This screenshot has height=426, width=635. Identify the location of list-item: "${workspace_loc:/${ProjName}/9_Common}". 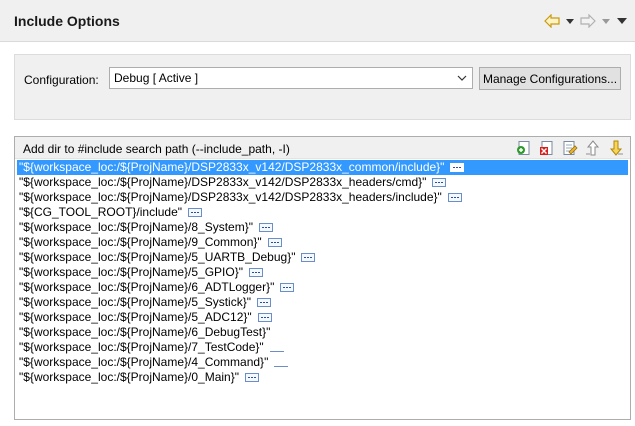
(322, 242).